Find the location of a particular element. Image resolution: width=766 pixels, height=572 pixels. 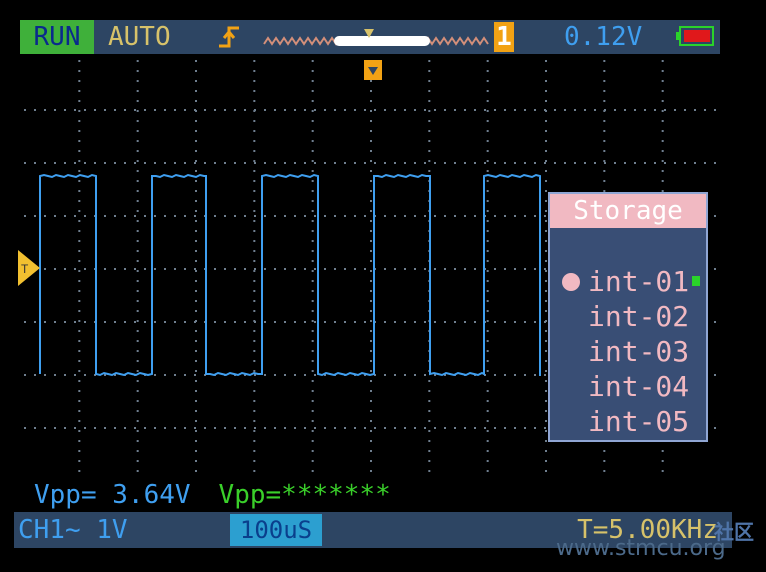

storage-slot-int-05: int-05 is located at coordinates (628, 421).